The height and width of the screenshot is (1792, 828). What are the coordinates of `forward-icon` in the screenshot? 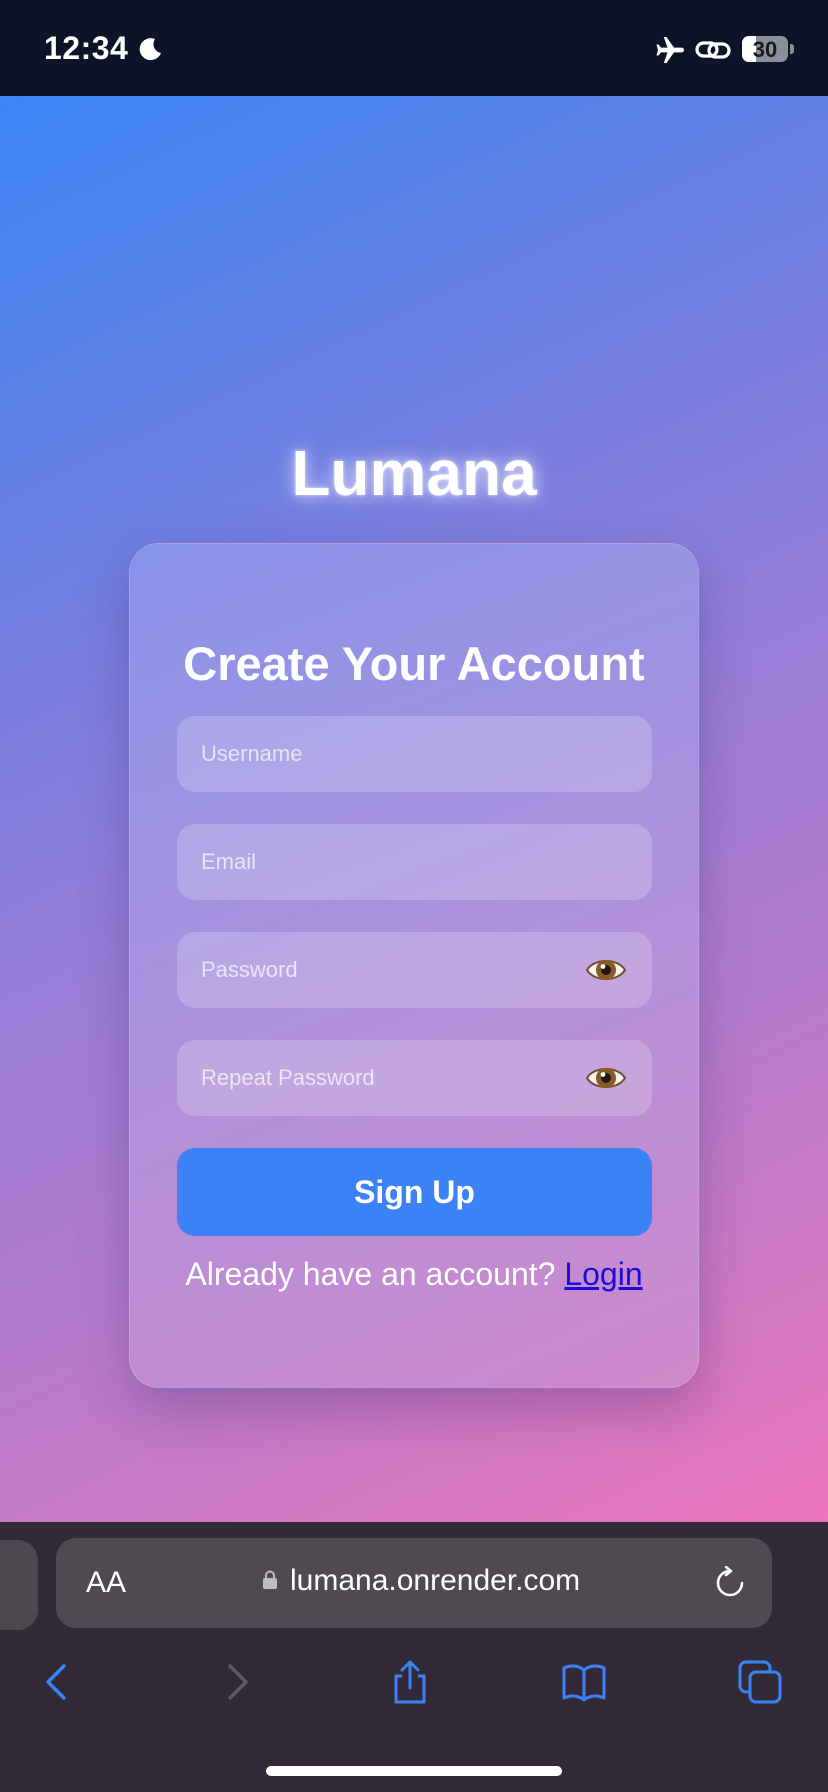 It's located at (236, 1682).